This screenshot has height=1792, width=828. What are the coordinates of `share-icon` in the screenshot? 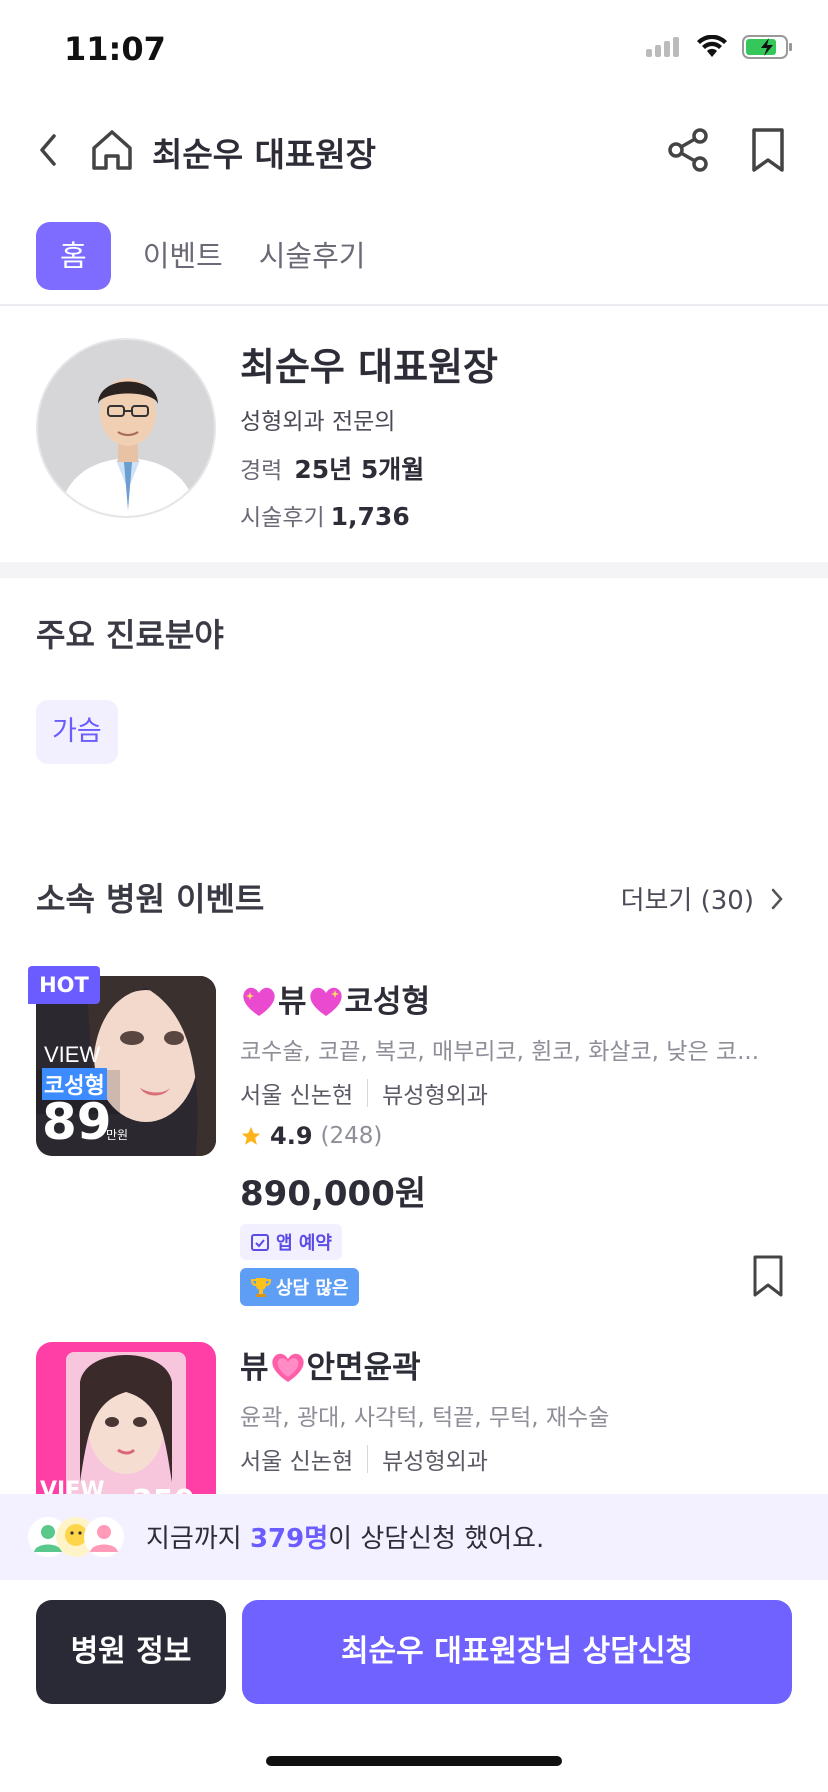 It's located at (688, 150).